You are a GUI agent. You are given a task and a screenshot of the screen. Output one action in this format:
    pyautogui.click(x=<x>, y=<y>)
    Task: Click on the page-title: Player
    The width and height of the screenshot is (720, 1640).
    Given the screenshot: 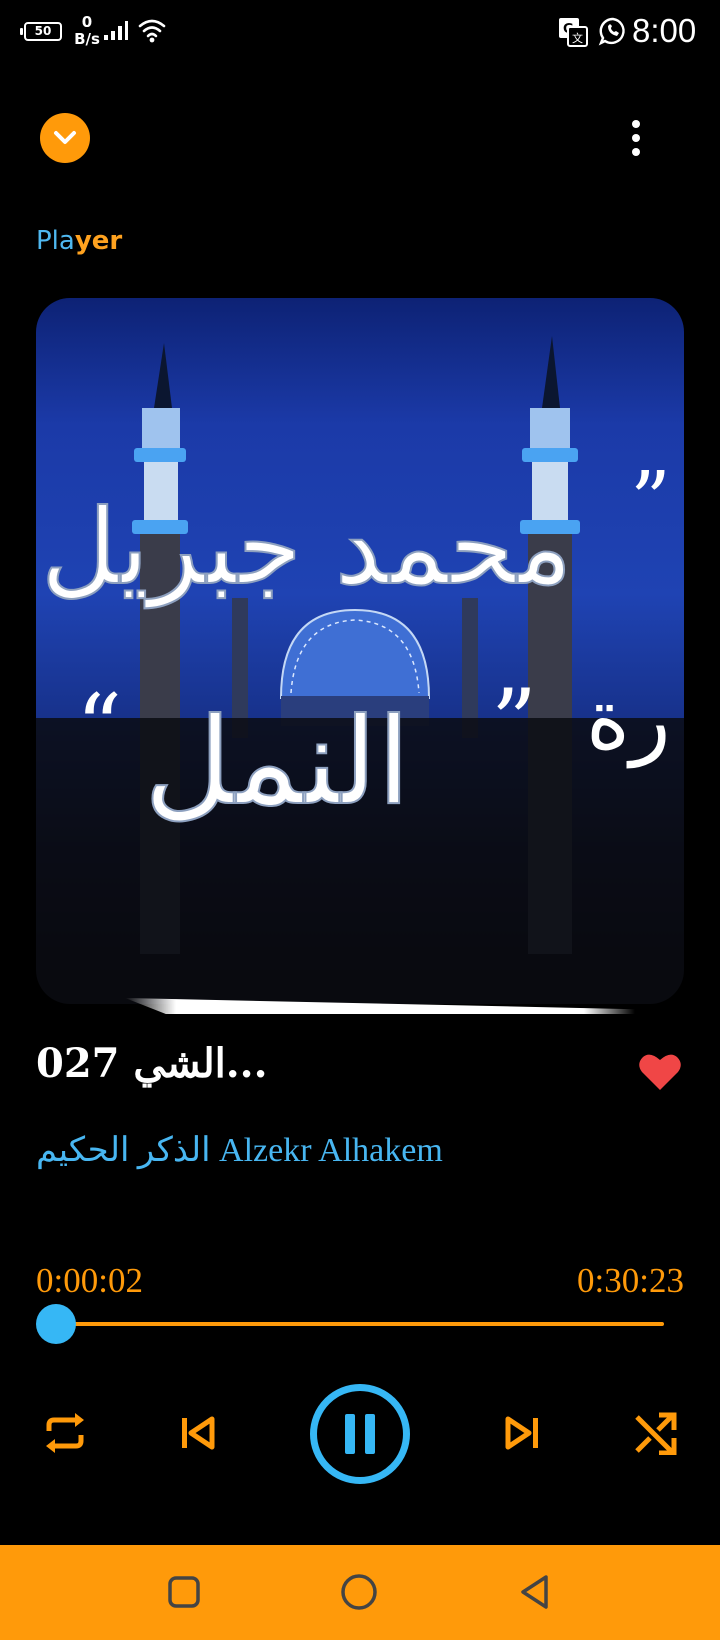 What is the action you would take?
    pyautogui.click(x=79, y=241)
    